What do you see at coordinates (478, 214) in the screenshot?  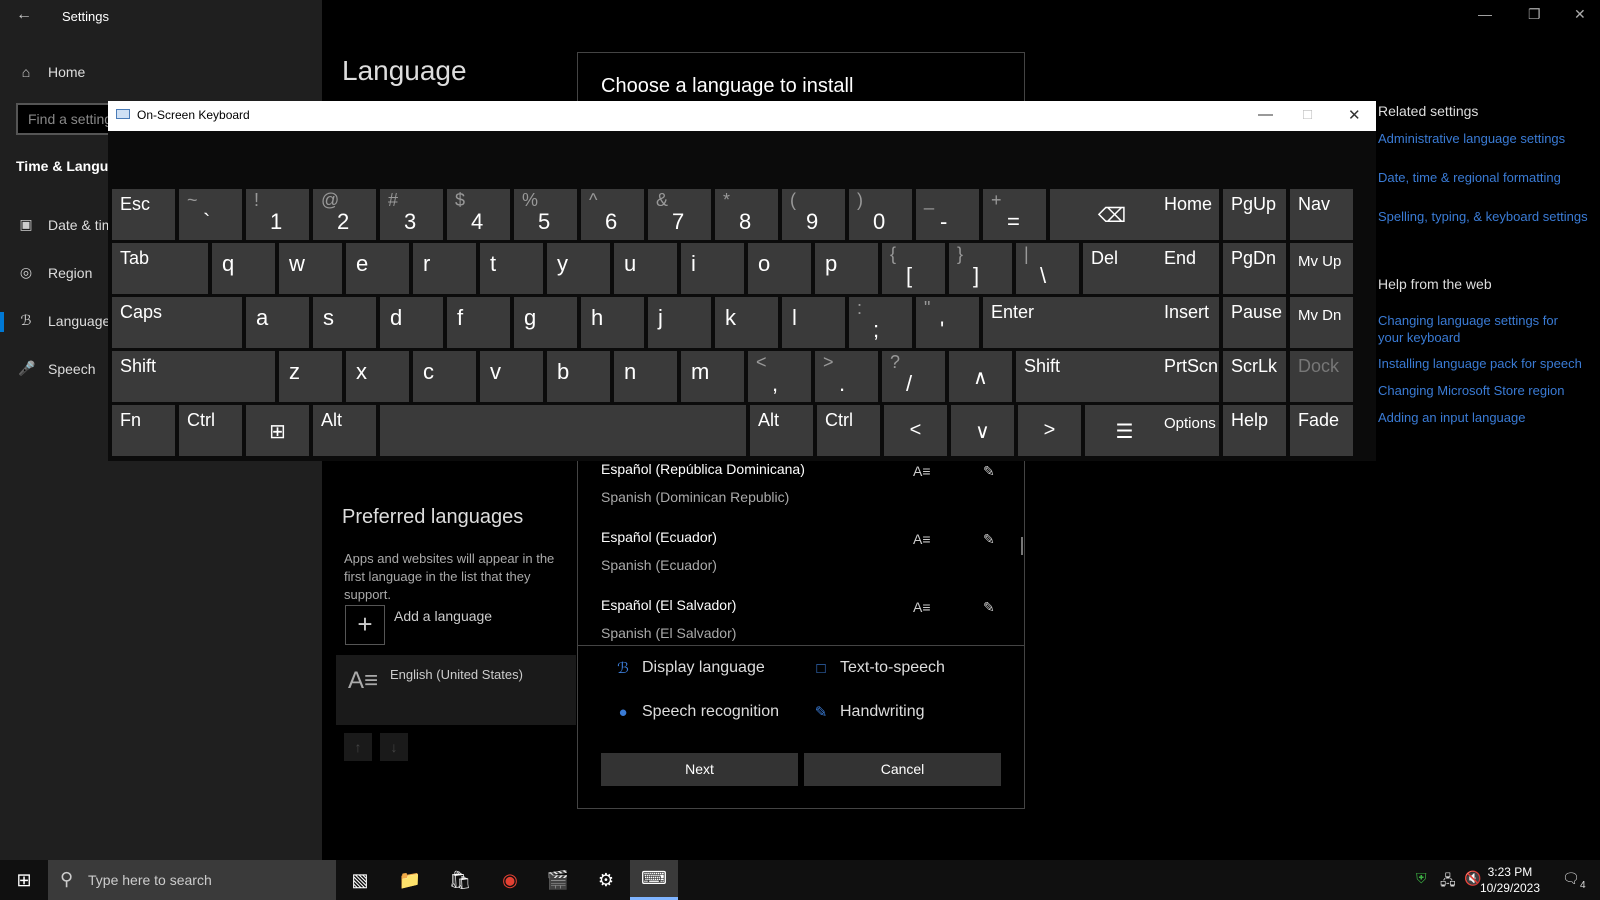 I see `key-4: $4` at bounding box center [478, 214].